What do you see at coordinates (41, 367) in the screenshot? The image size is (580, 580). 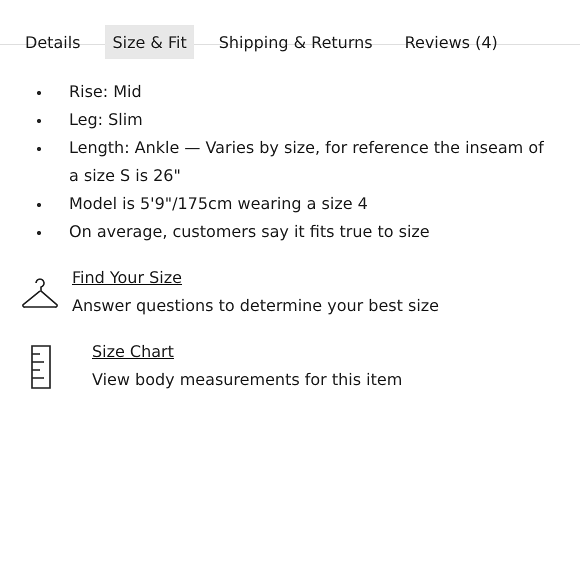 I see `ruler-icon` at bounding box center [41, 367].